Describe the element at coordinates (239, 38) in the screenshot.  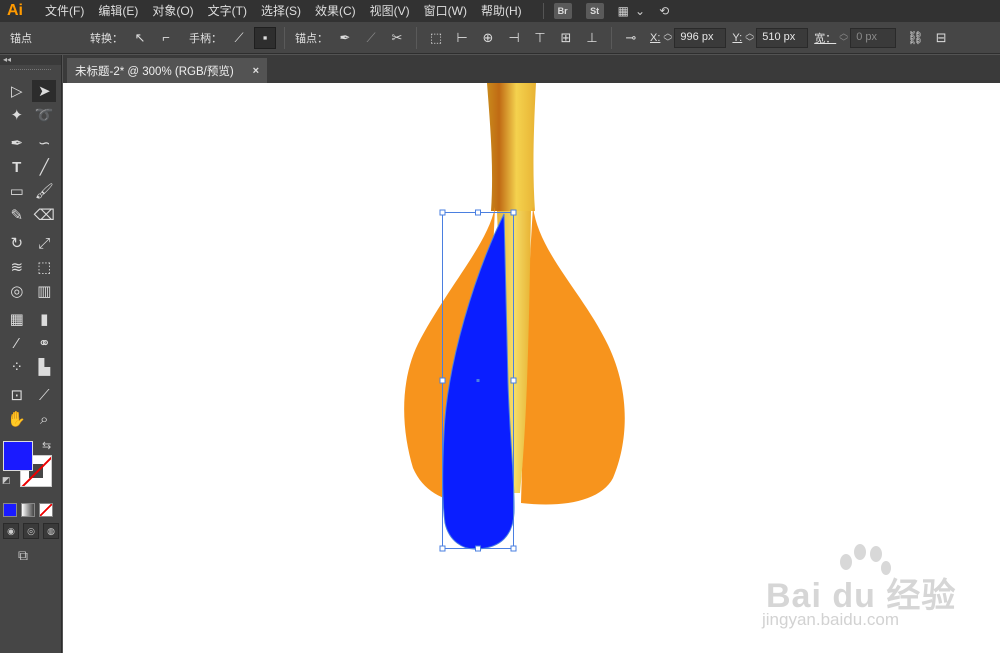
I see `show-handles-icon: ⟋` at that location.